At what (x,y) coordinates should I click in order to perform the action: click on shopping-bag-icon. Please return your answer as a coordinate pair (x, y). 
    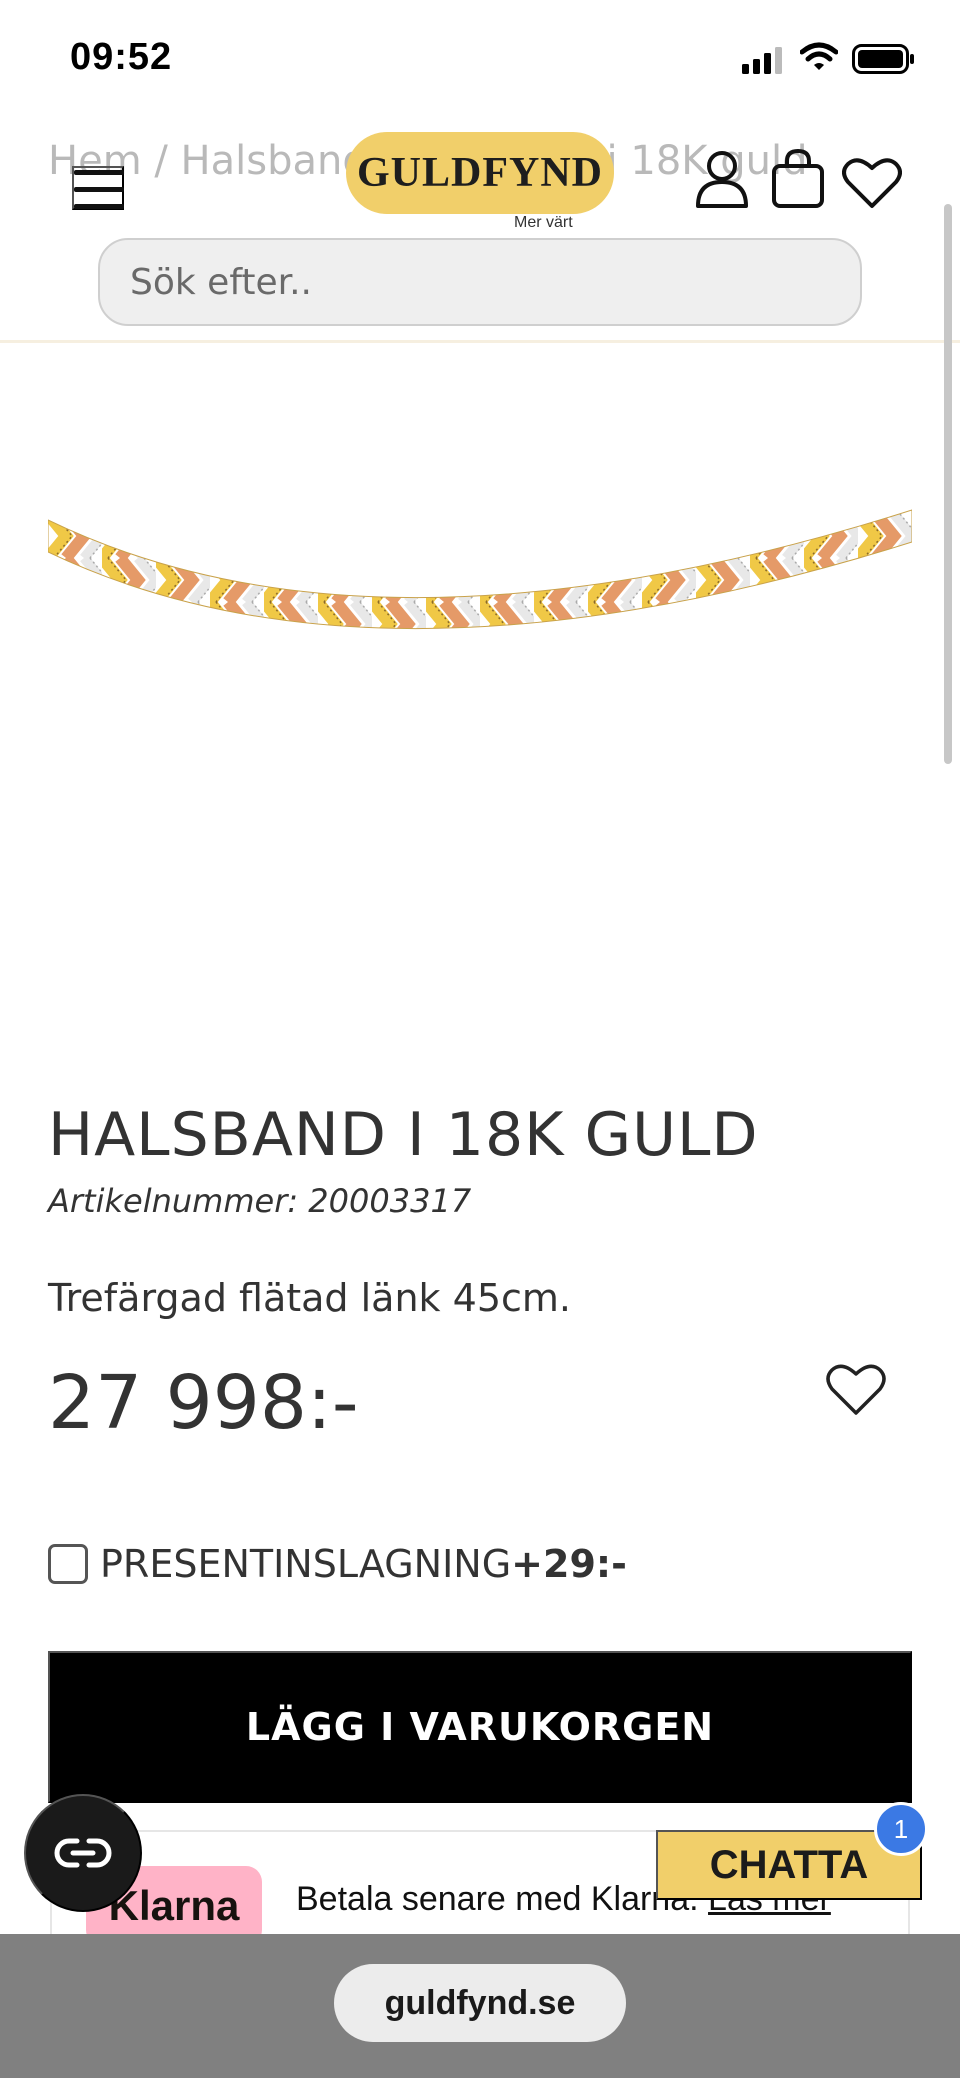
    Looking at the image, I should click on (798, 178).